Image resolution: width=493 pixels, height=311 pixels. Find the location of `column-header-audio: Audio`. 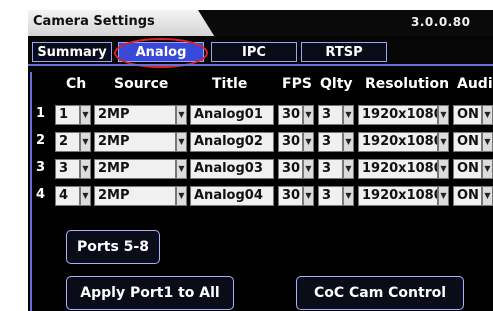

column-header-audio: Audio is located at coordinates (475, 84).